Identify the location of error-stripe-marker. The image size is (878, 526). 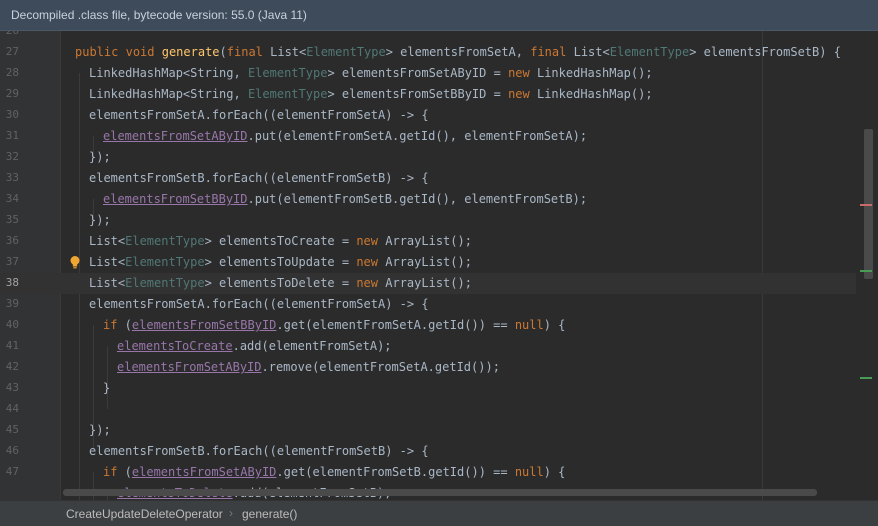
(866, 205).